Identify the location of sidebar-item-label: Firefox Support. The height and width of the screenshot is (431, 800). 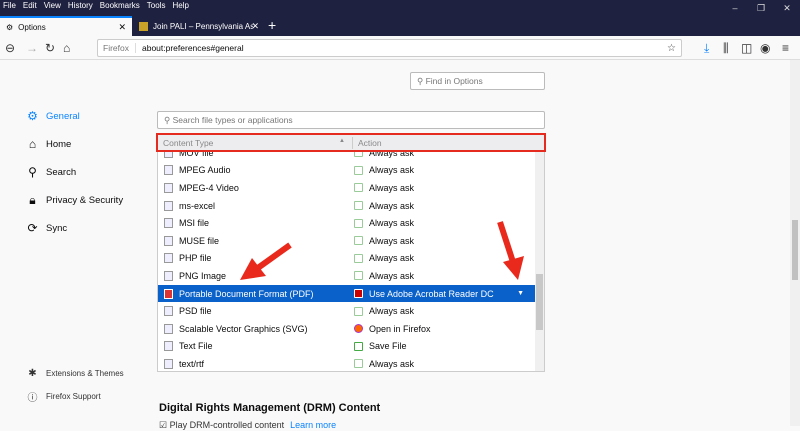
(73, 396).